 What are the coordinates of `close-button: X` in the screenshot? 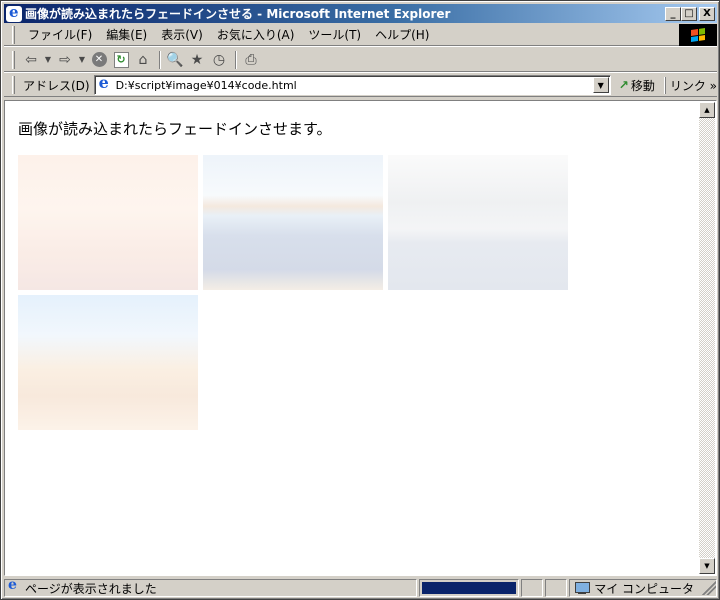 It's located at (707, 13).